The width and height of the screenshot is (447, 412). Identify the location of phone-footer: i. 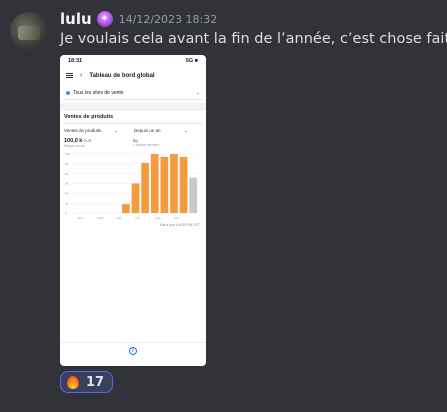
(133, 350).